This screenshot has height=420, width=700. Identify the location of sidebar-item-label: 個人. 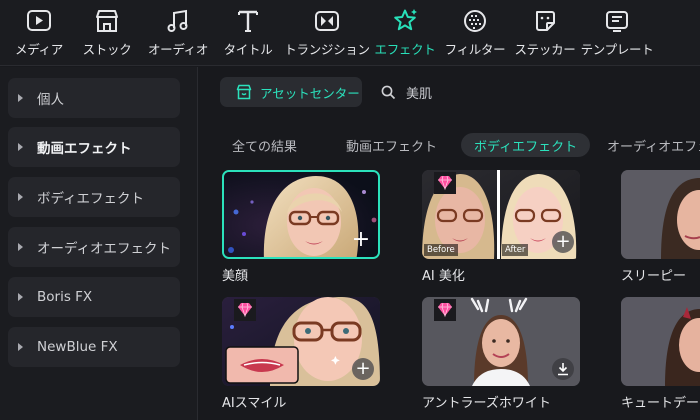
(50, 100).